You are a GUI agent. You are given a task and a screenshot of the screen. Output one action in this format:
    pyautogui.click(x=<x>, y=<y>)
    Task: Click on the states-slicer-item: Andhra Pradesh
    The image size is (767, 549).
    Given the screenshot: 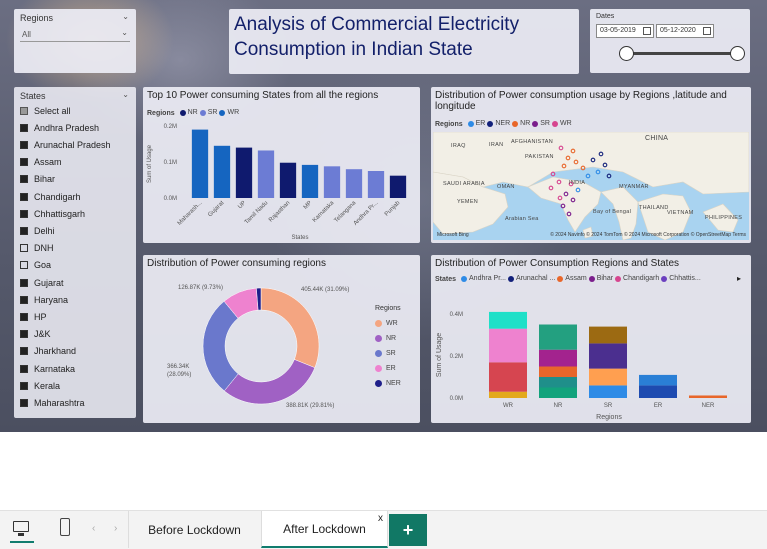 What is the action you would take?
    pyautogui.click(x=59, y=127)
    